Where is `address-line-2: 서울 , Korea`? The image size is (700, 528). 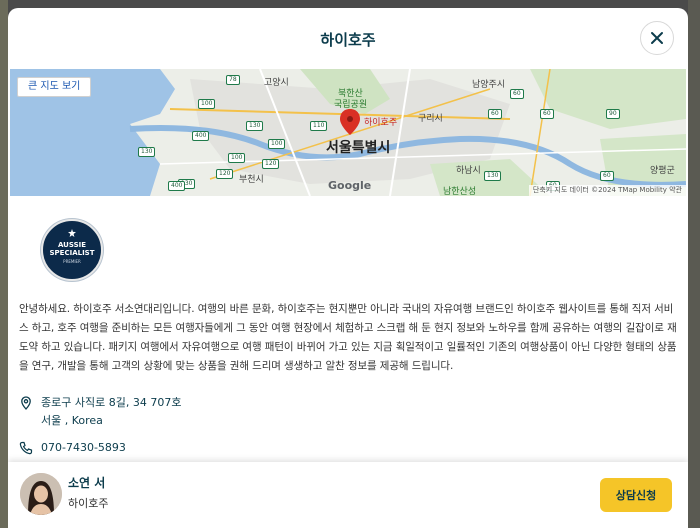 address-line-2: 서울 , Korea is located at coordinates (72, 420).